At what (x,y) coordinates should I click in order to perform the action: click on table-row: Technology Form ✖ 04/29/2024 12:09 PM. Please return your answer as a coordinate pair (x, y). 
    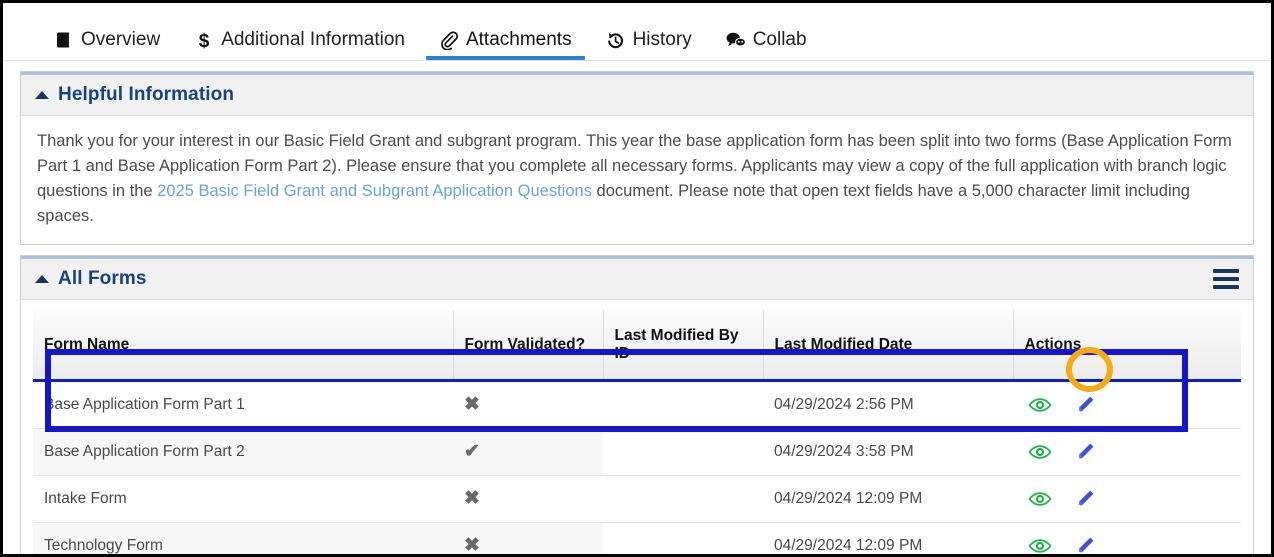
    Looking at the image, I should click on (637, 539).